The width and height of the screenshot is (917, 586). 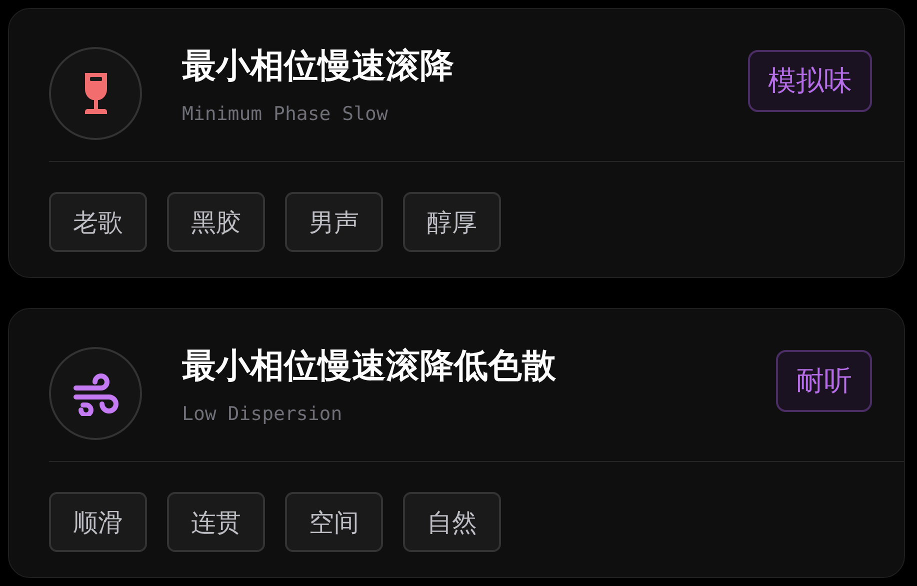 What do you see at coordinates (452, 222) in the screenshot?
I see `tag-chip: 醇厚` at bounding box center [452, 222].